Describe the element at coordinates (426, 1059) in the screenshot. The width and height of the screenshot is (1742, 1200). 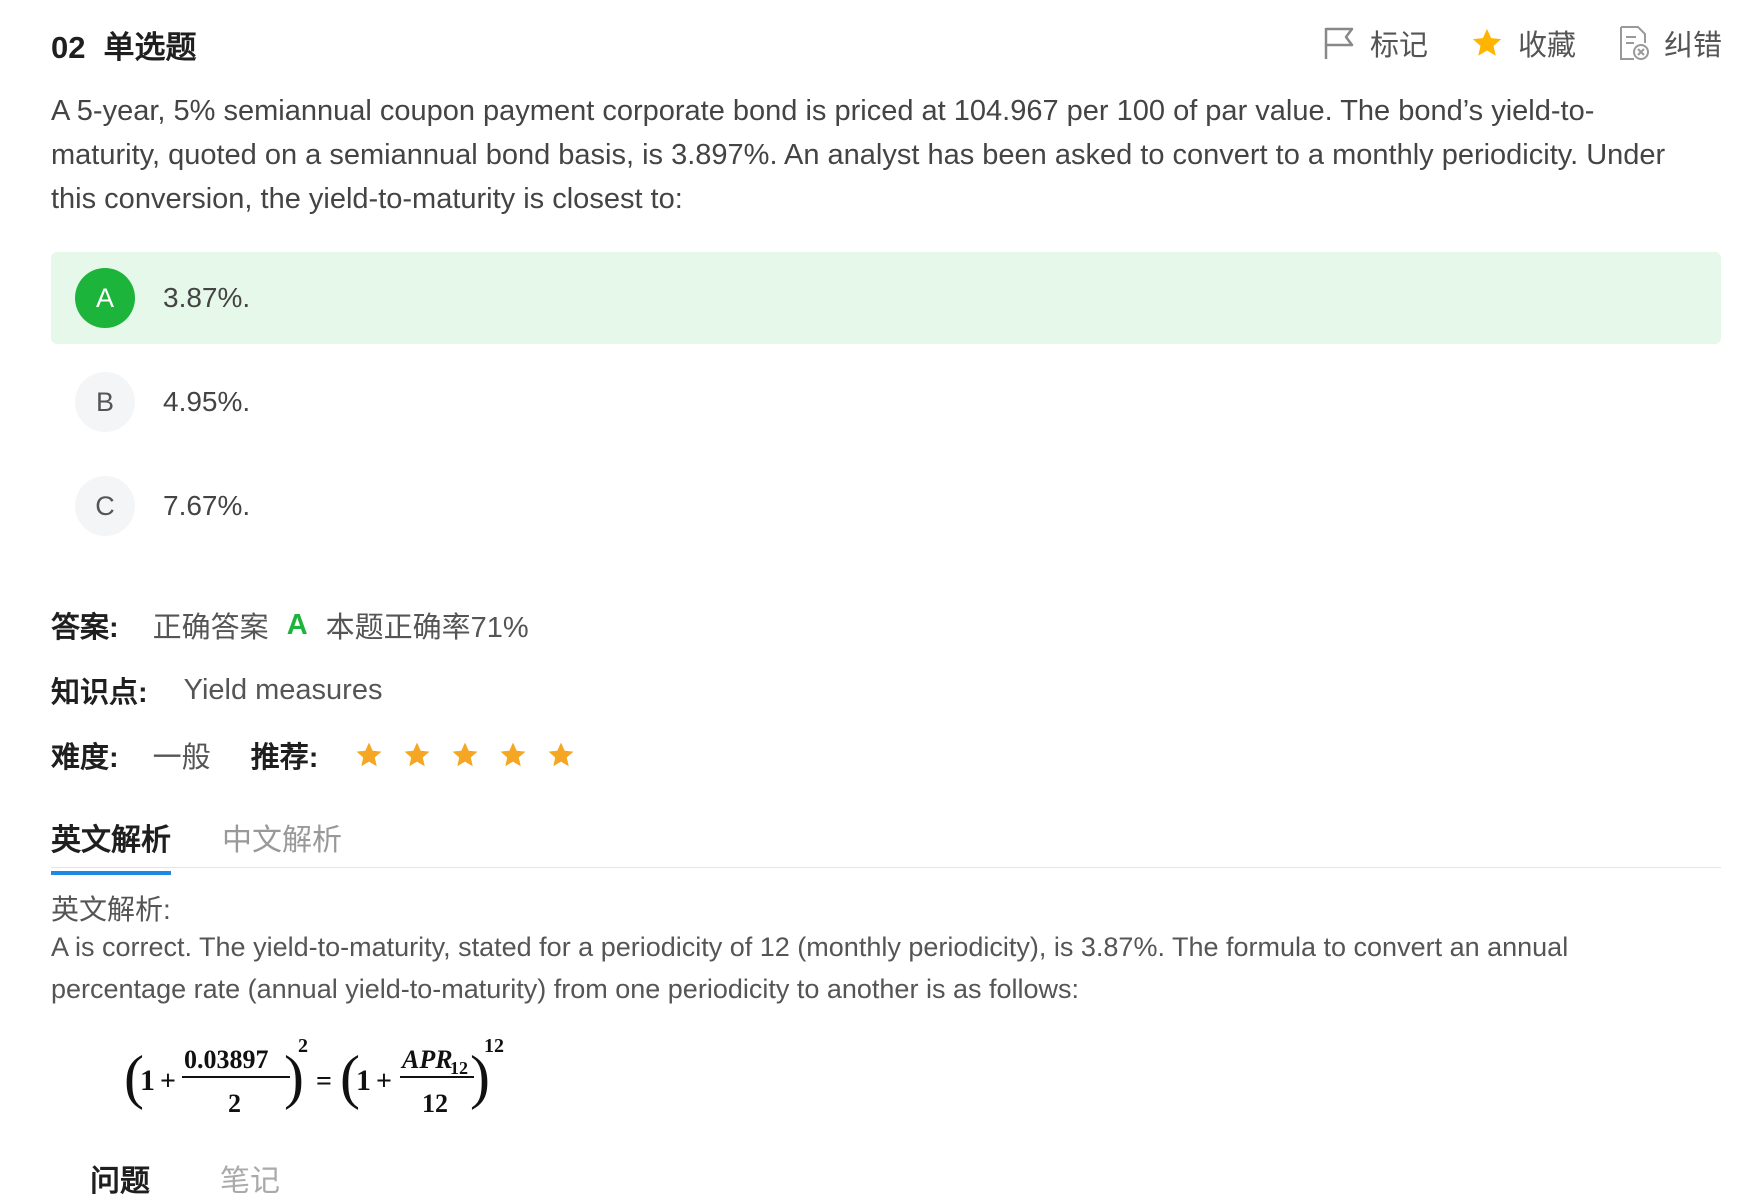
I see `formula-numerator-right: APR` at that location.